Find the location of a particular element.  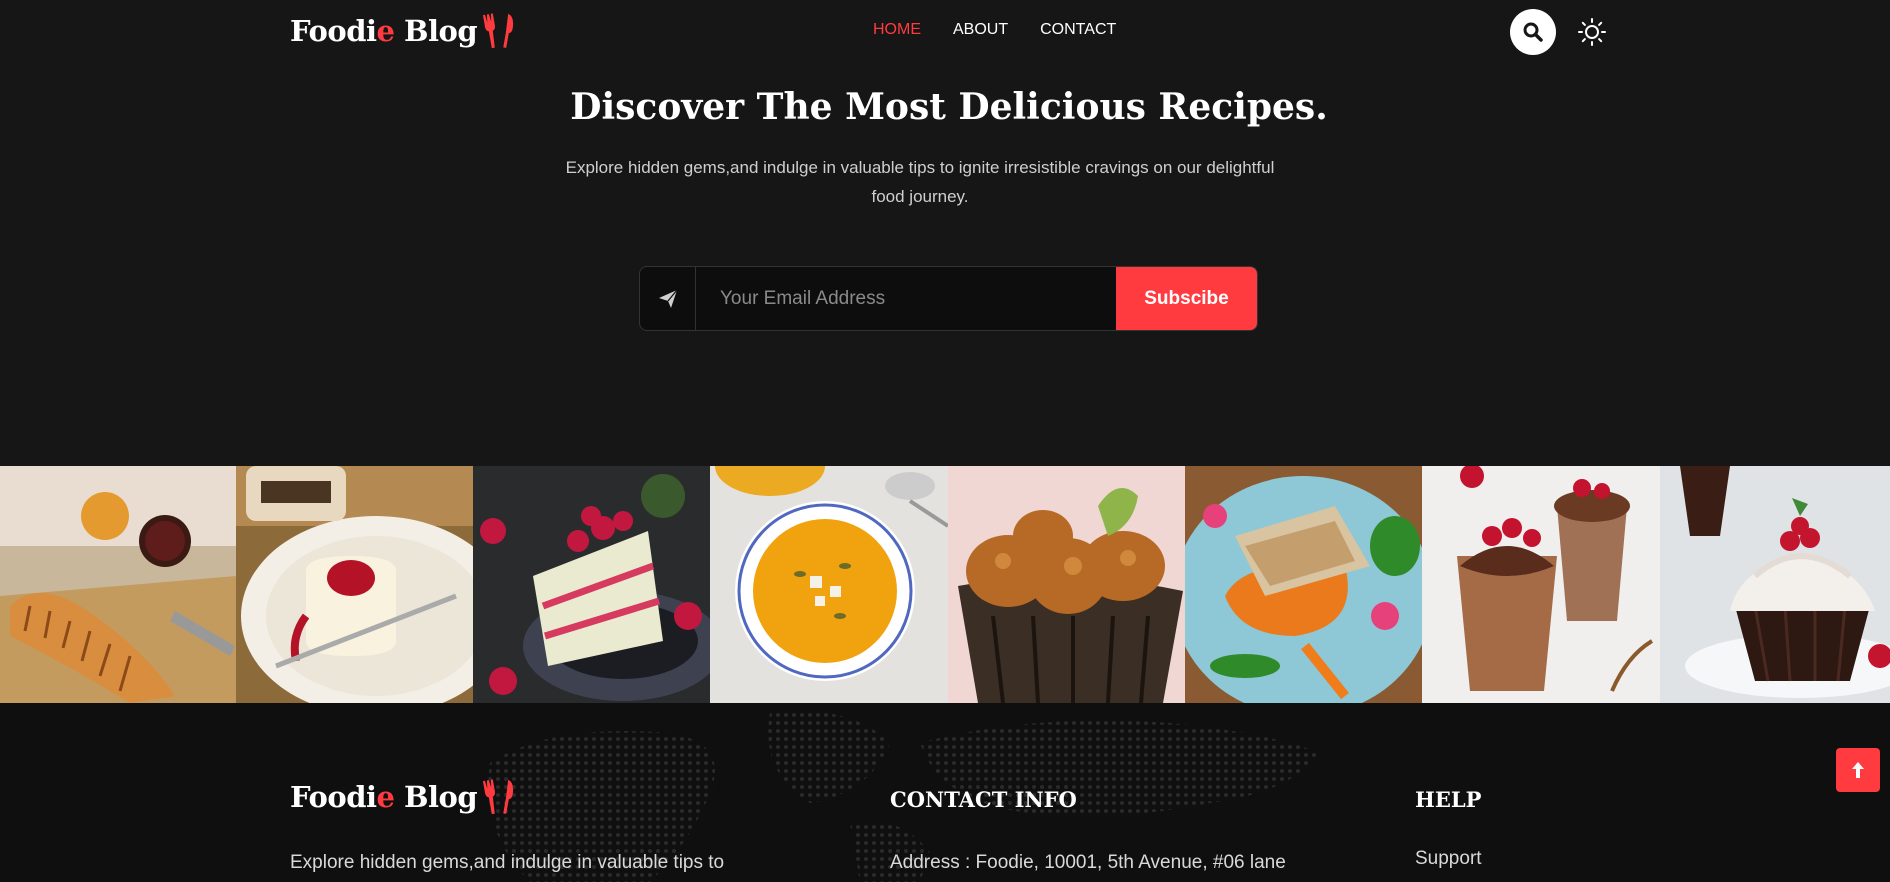

nav-home: HOME is located at coordinates (897, 30).